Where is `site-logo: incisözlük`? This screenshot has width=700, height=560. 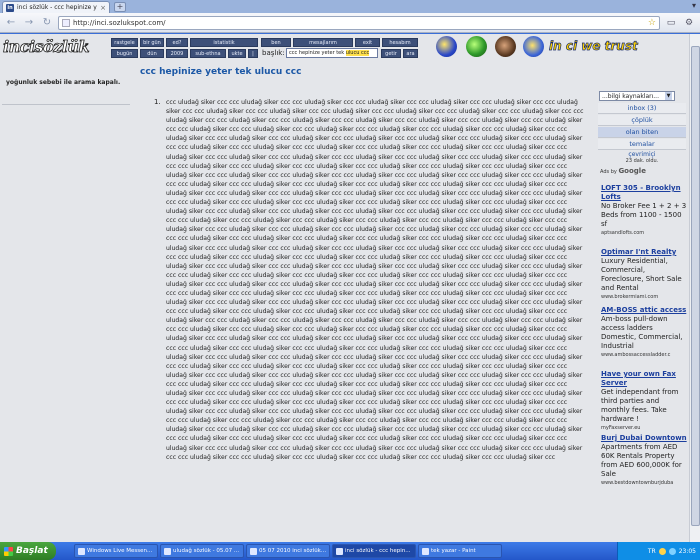 site-logo: incisözlük is located at coordinates (46, 47).